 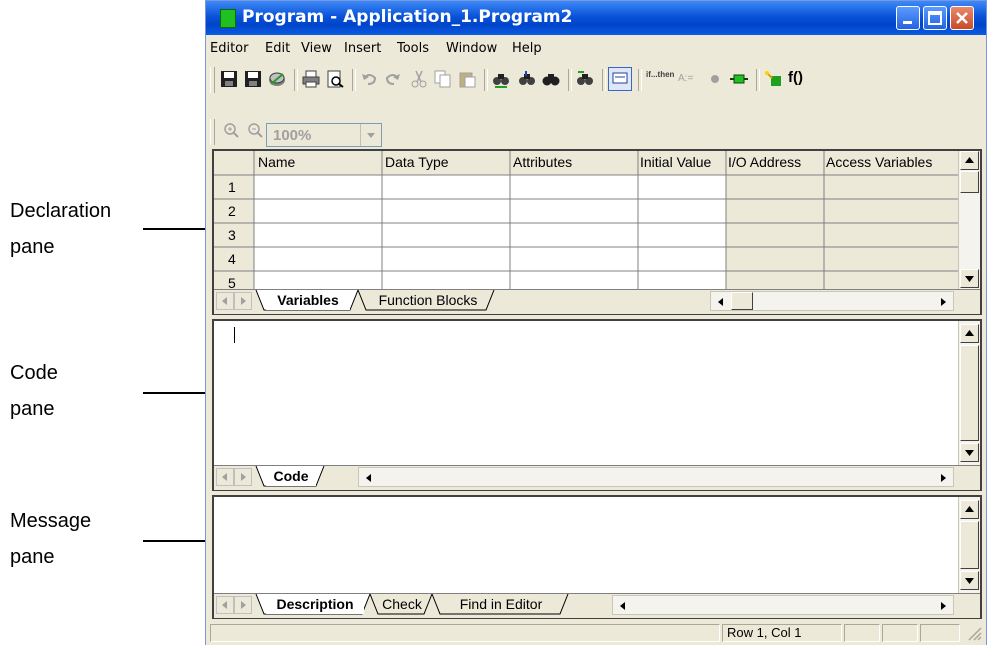 What do you see at coordinates (586, 545) in the screenshot?
I see `message-area` at bounding box center [586, 545].